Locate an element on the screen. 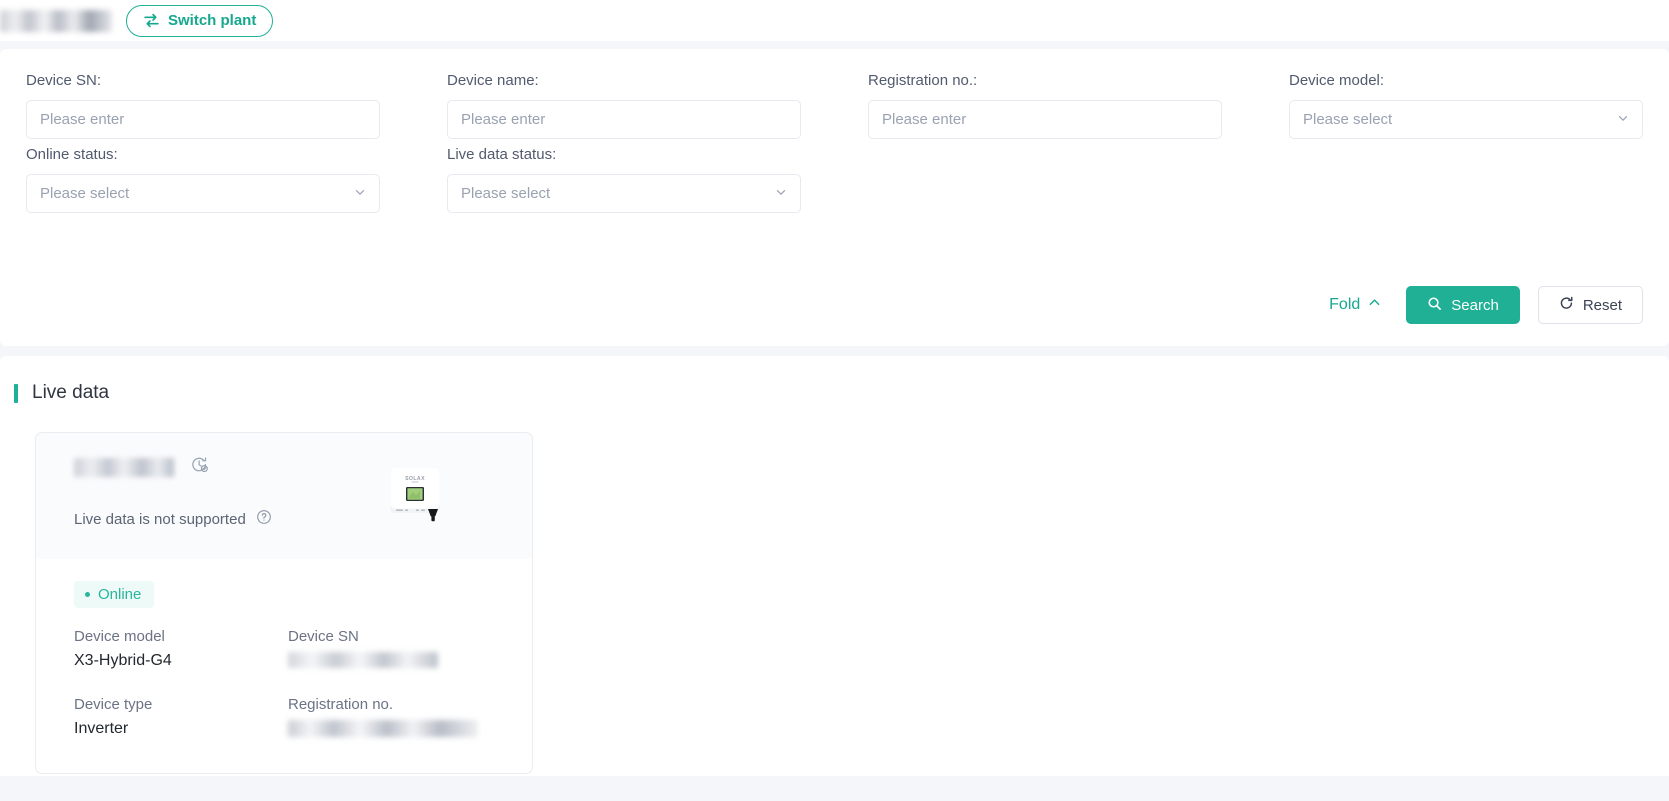 This screenshot has height=801, width=1669. detail-label: Registration no. is located at coordinates (341, 704).